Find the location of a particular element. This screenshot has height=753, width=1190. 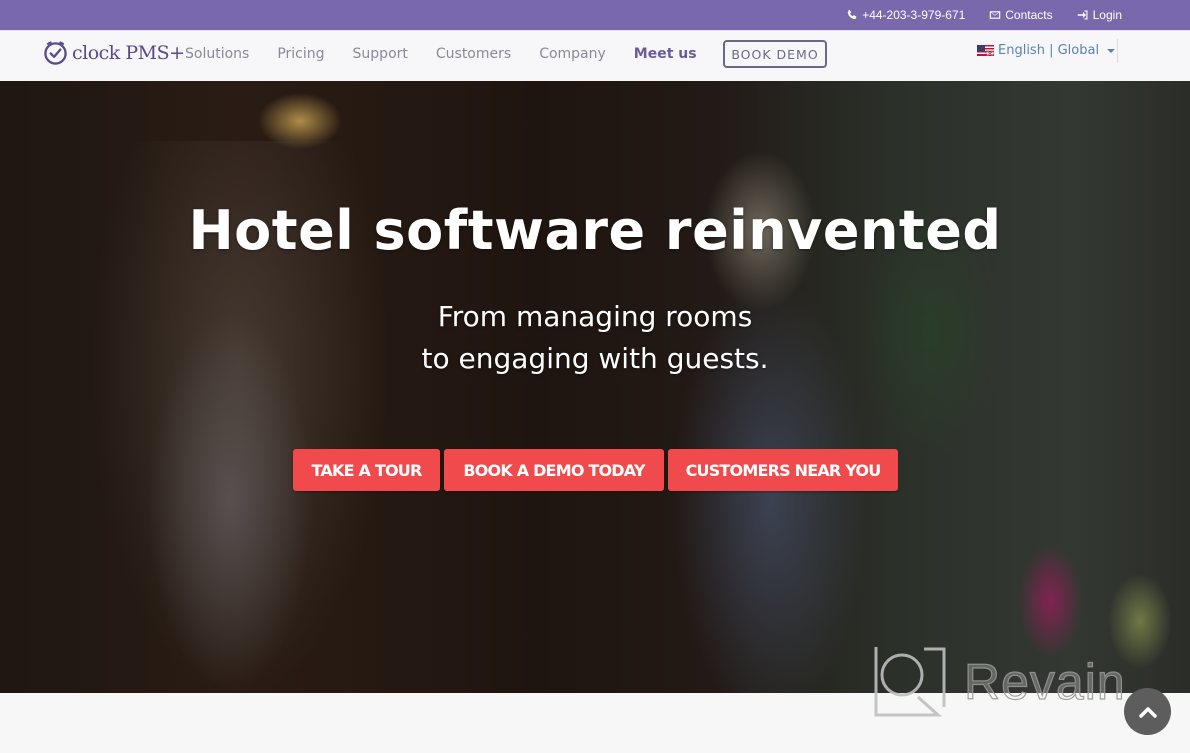

logo: clock PMS+ is located at coordinates (114, 52).